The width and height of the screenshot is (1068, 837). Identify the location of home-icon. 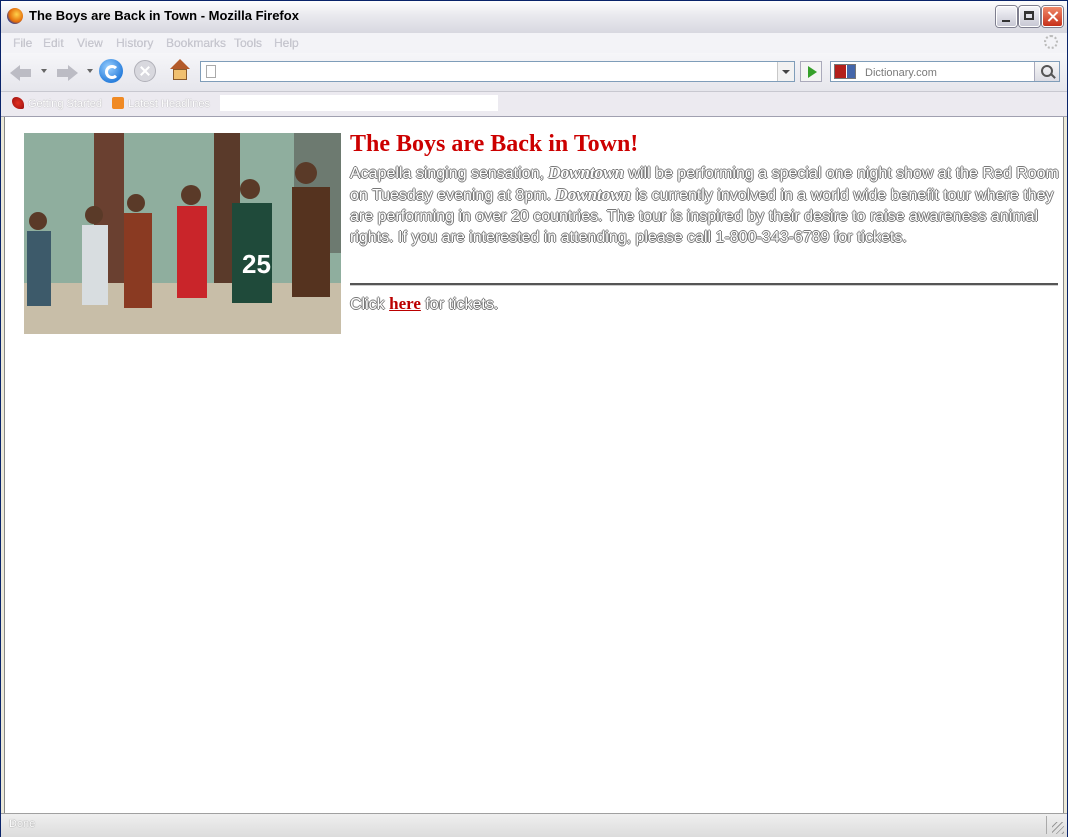
(180, 71).